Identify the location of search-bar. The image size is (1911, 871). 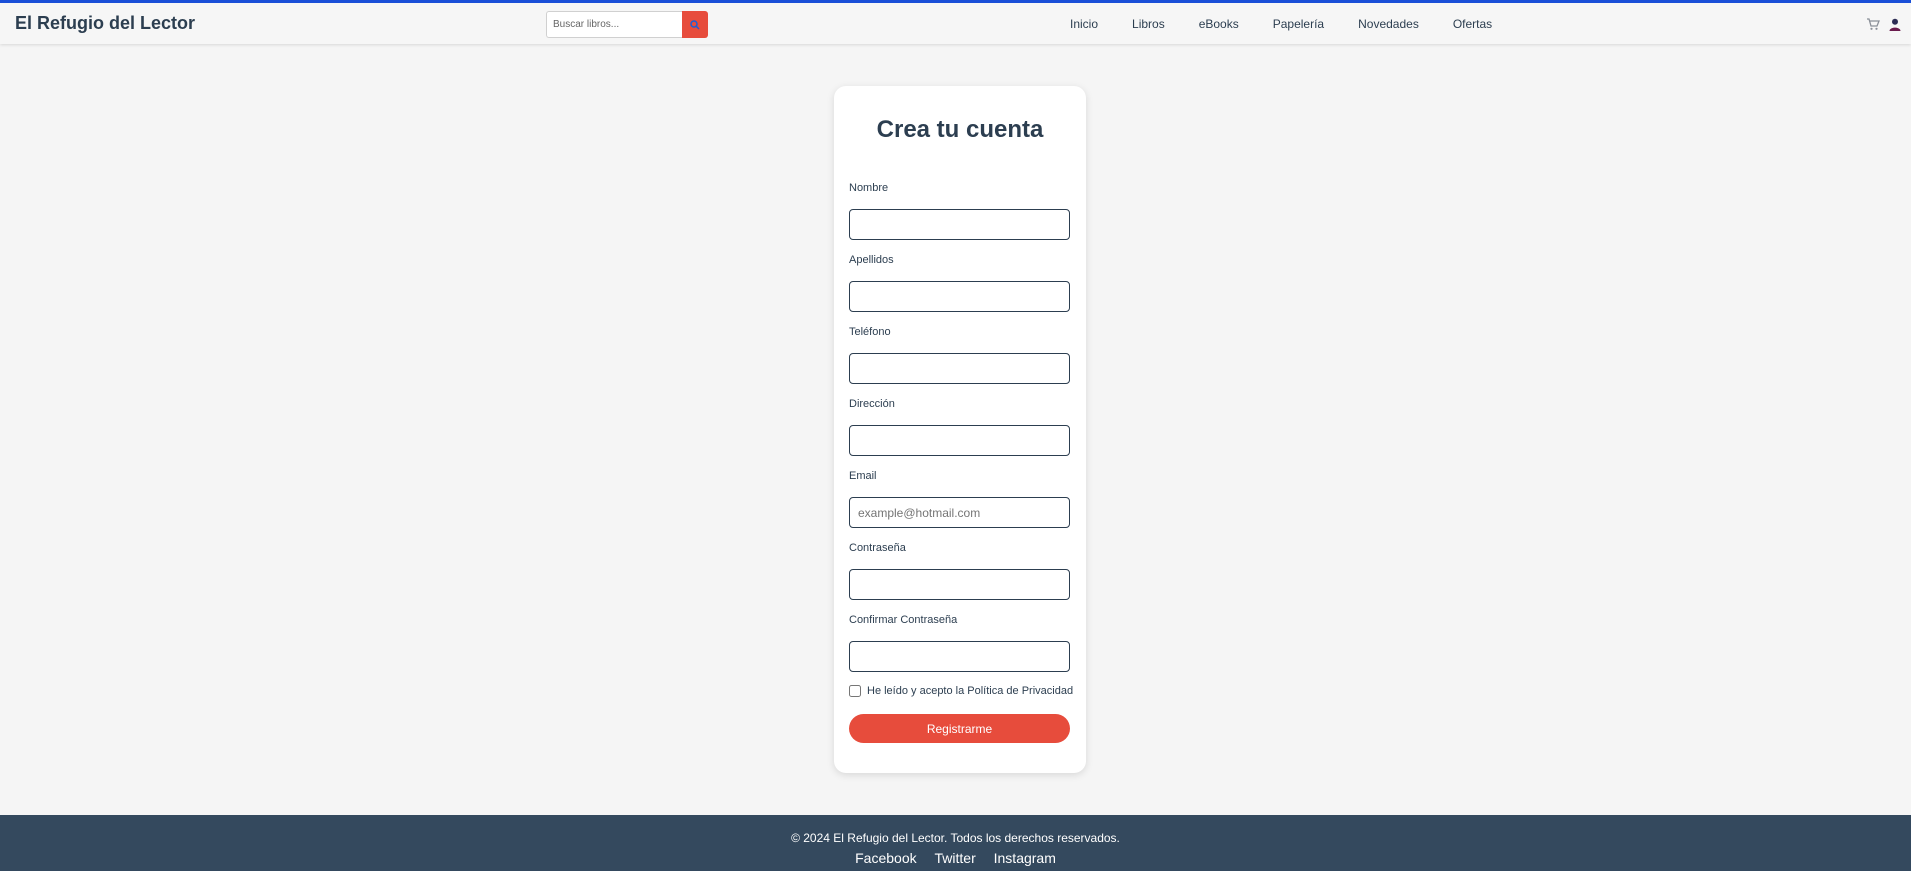
(627, 24).